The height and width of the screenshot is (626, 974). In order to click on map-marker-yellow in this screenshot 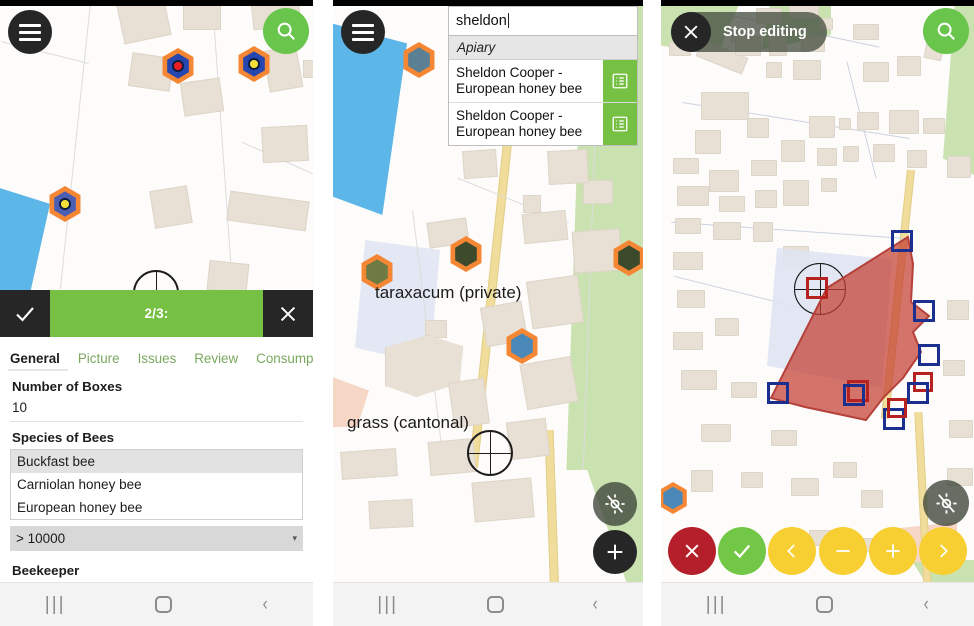, I will do `click(254, 64)`.